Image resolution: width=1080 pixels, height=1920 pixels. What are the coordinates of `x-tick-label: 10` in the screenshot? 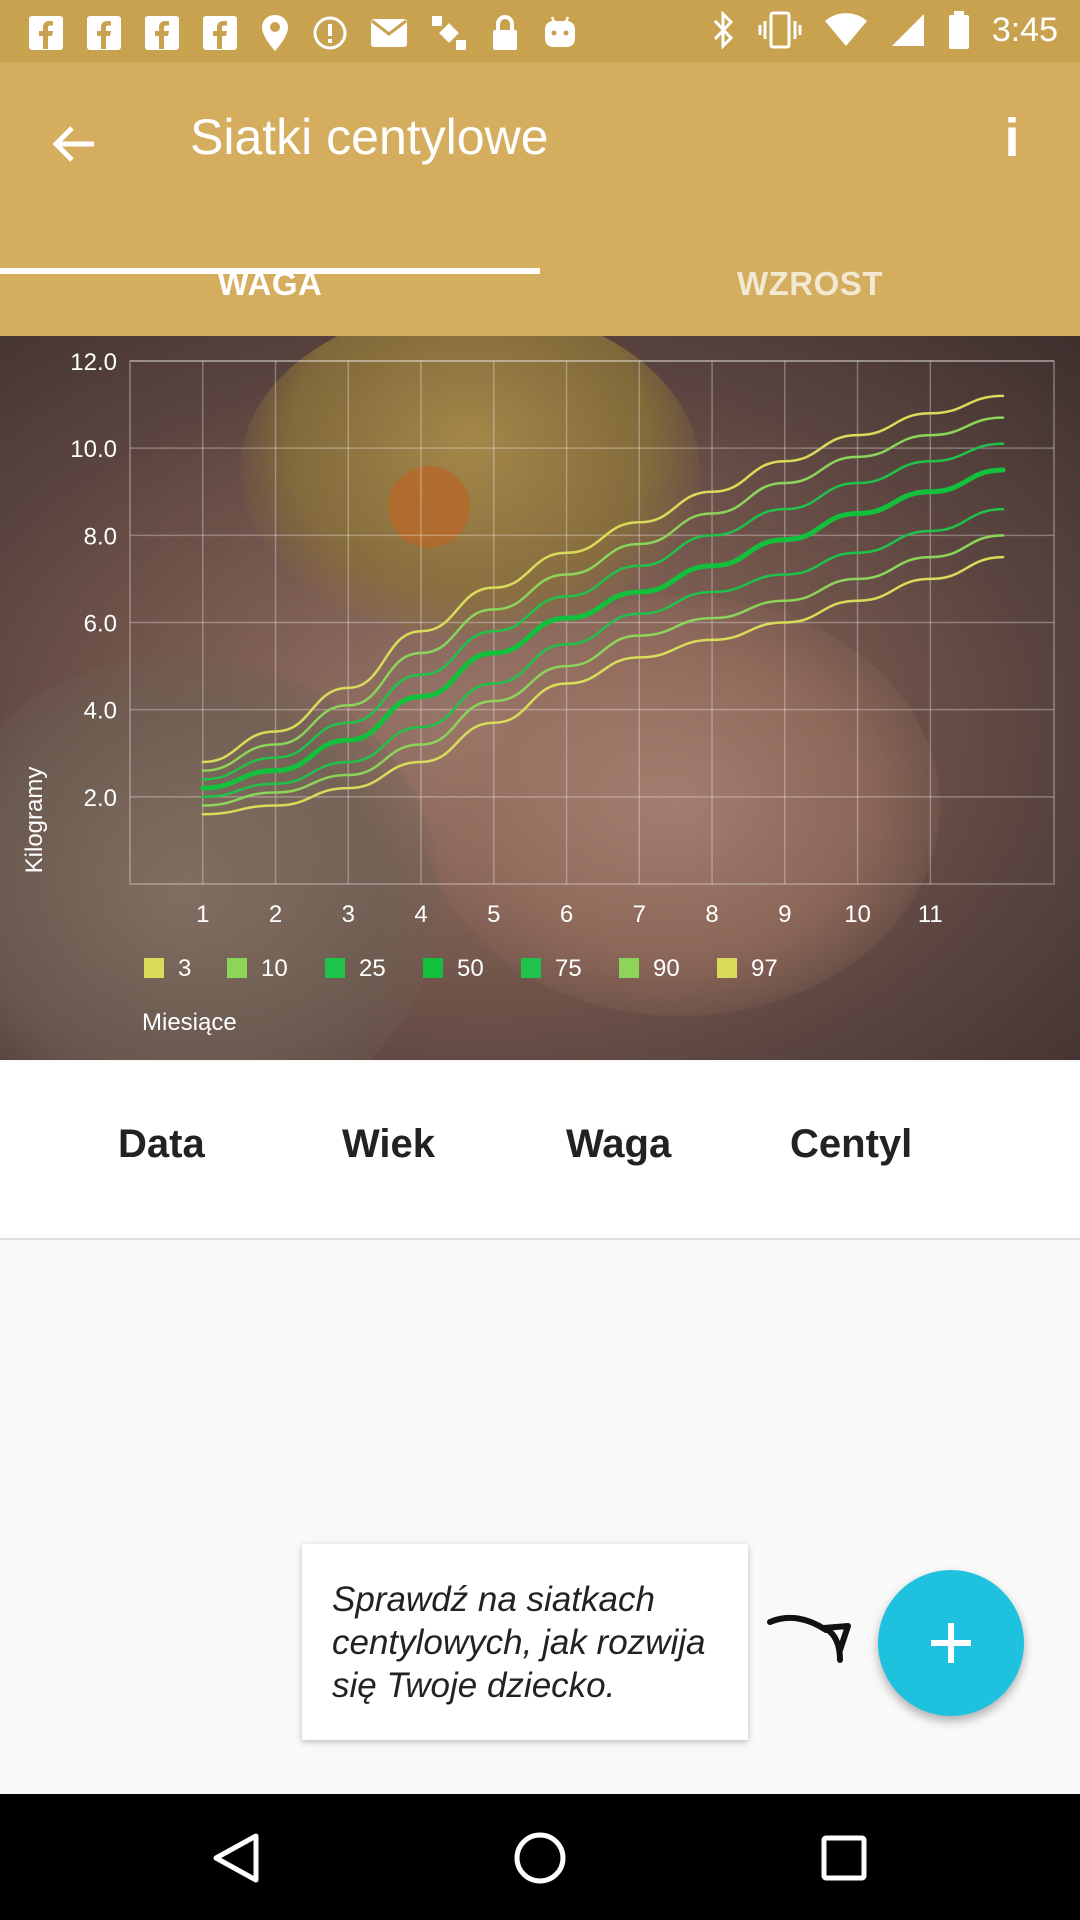 It's located at (857, 914).